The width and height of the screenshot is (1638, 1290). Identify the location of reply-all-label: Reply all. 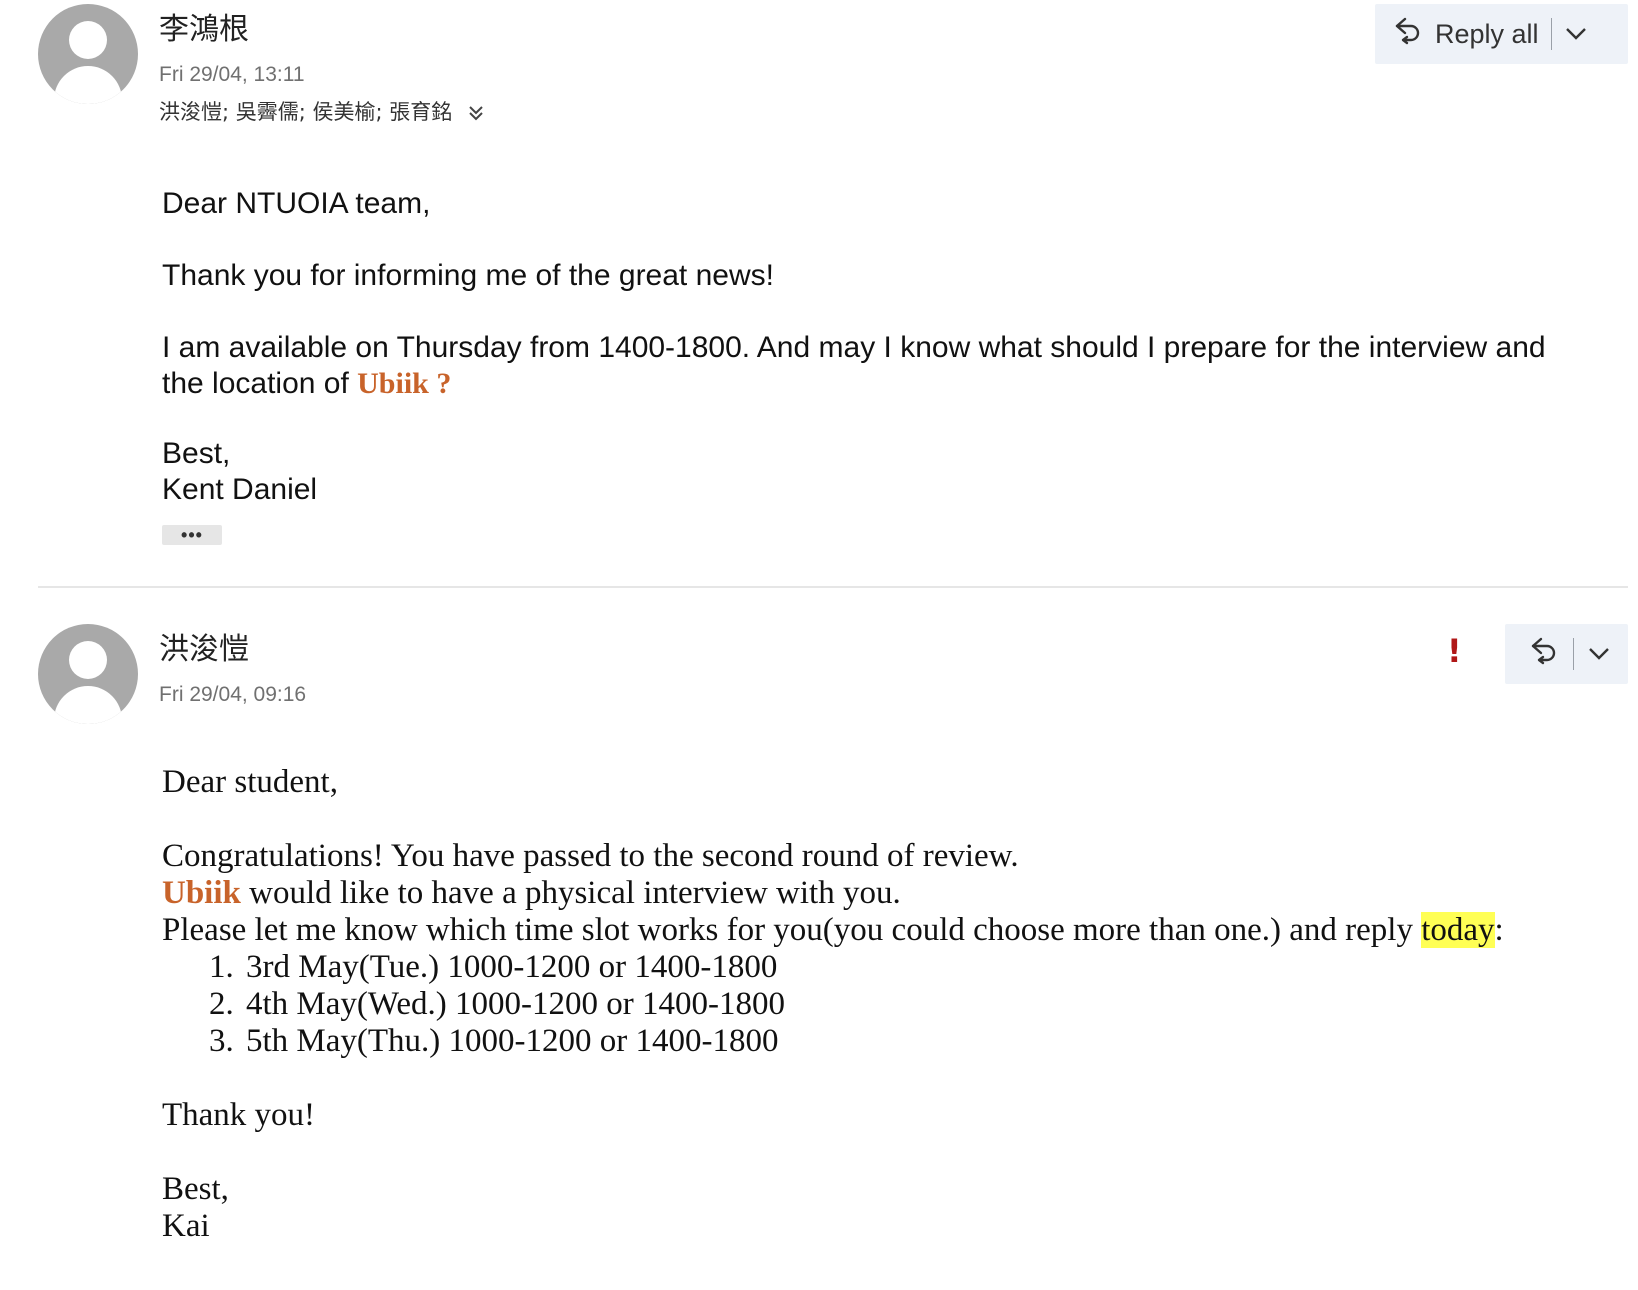
(1487, 33).